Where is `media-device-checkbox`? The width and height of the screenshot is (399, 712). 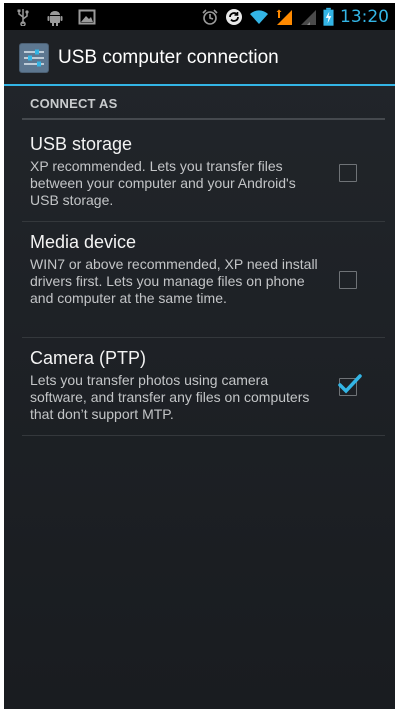 media-device-checkbox is located at coordinates (348, 279).